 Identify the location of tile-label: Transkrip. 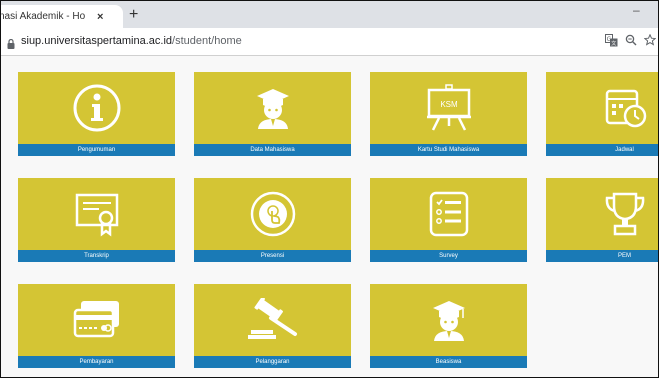
(96, 256).